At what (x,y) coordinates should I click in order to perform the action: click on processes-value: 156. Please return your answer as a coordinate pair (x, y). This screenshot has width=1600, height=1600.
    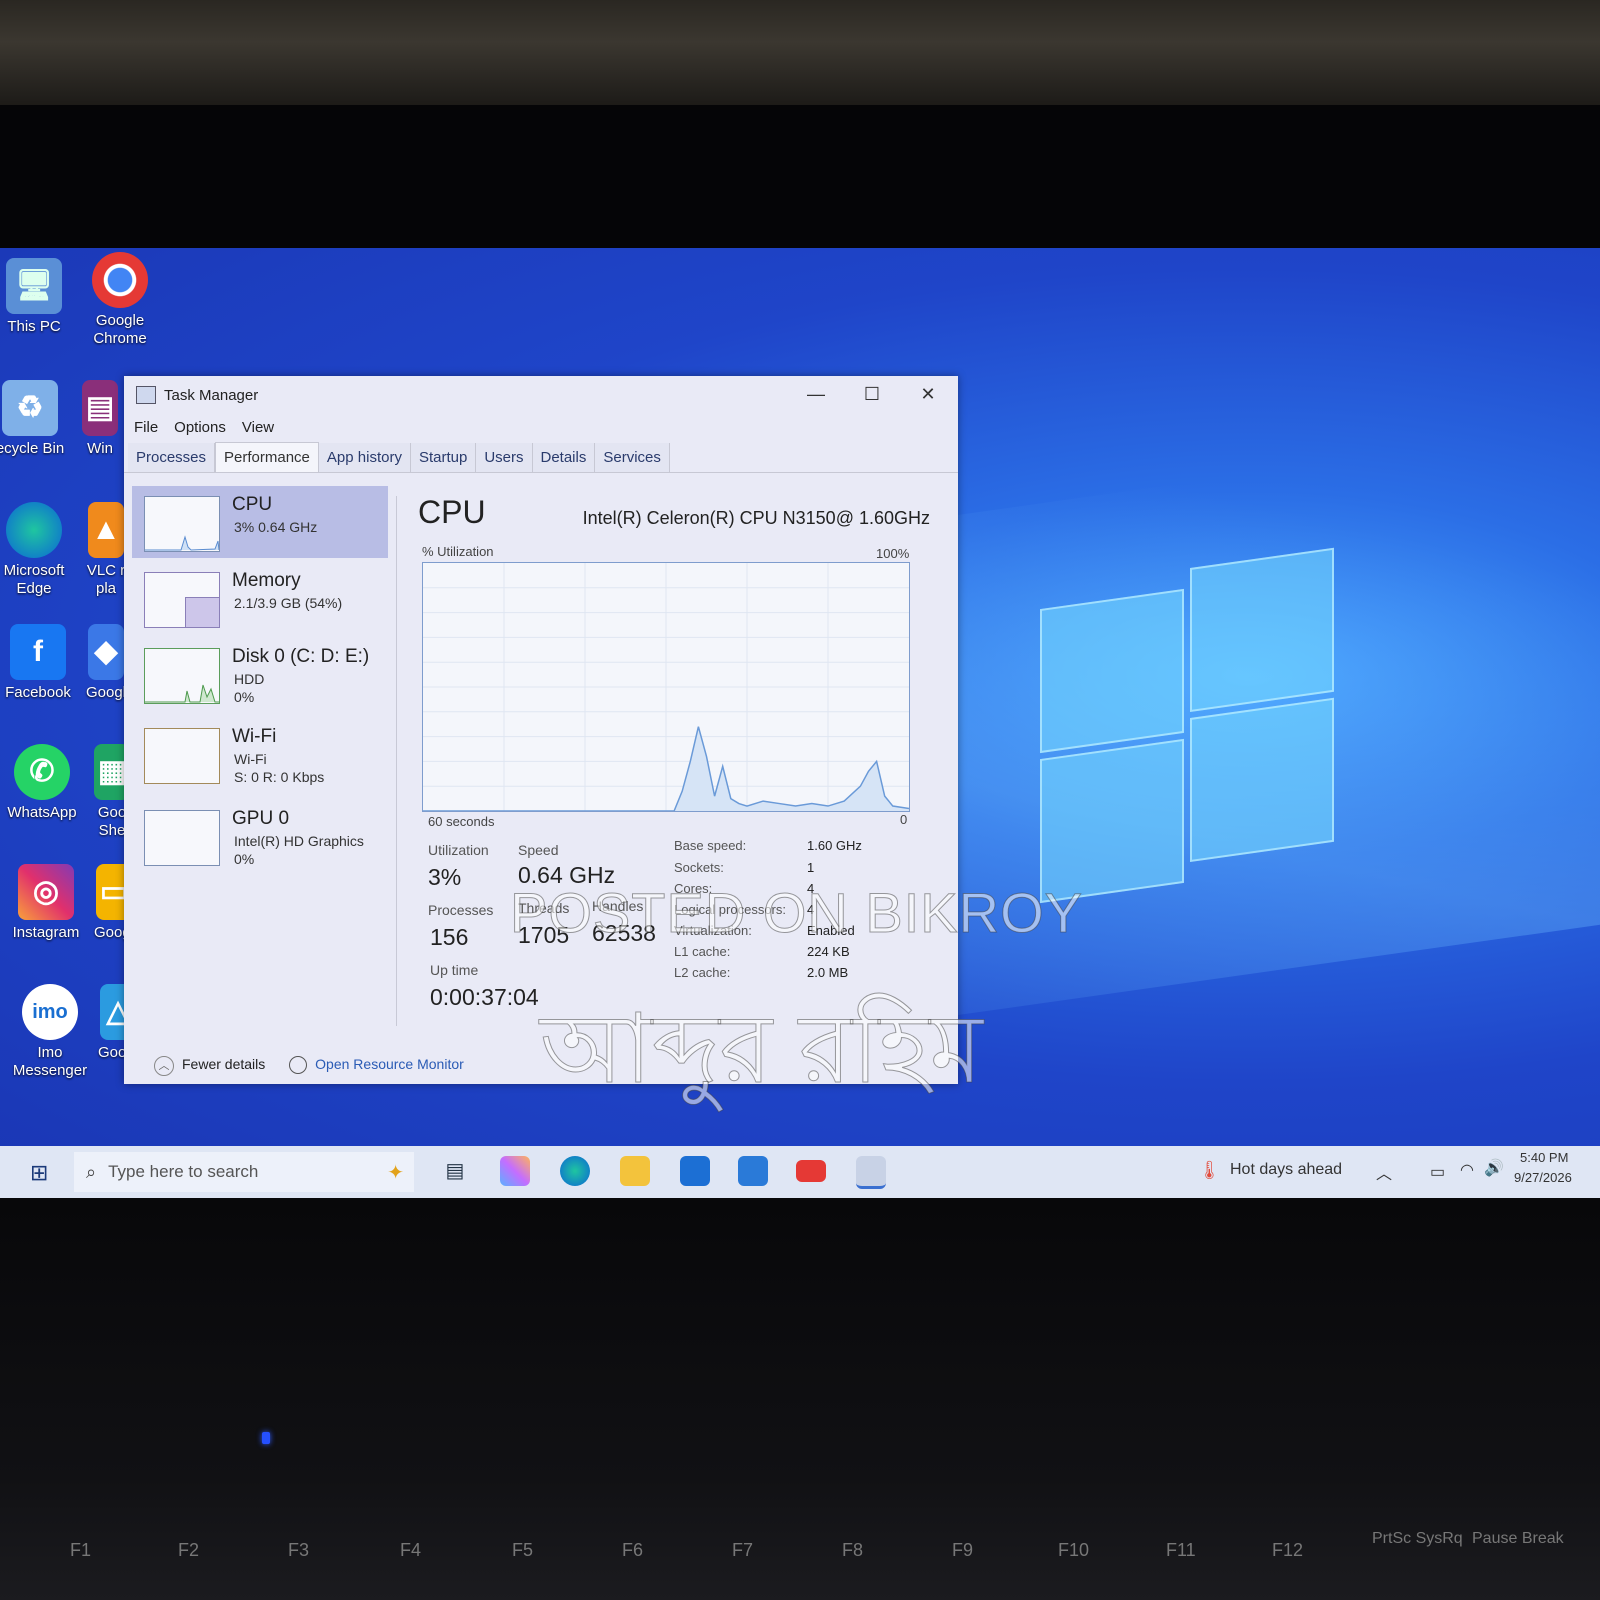
    Looking at the image, I should click on (449, 937).